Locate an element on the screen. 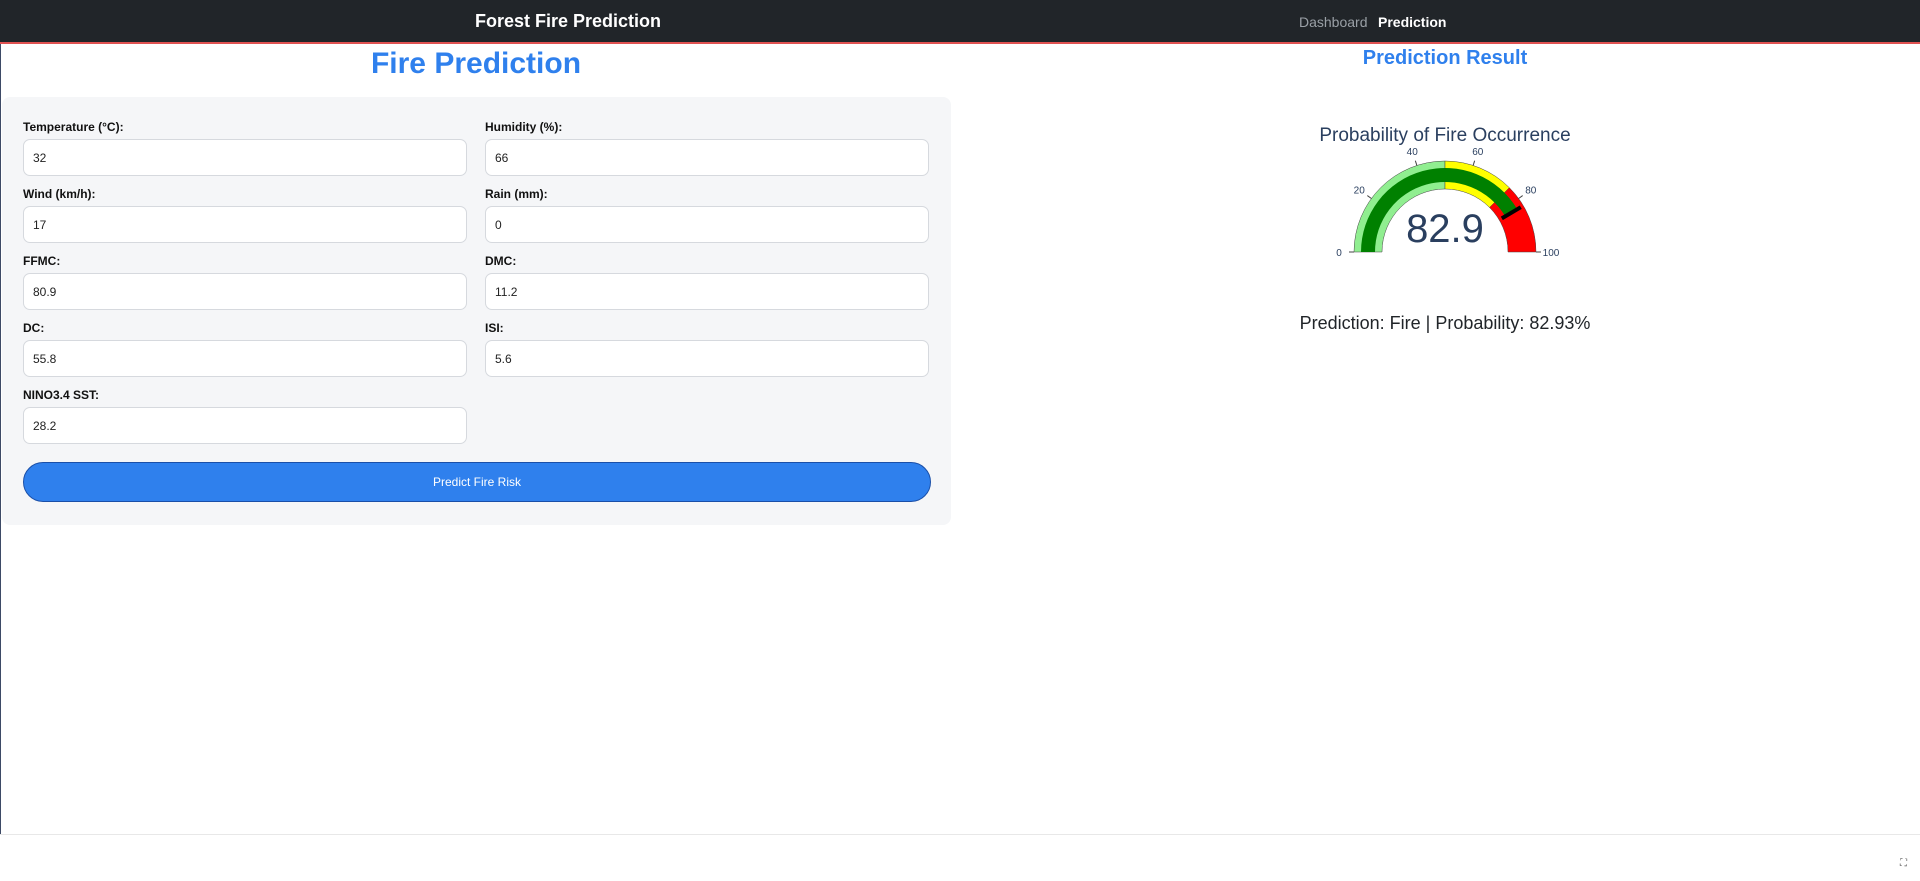 The image size is (1920, 881). ffmc-input is located at coordinates (245, 291).